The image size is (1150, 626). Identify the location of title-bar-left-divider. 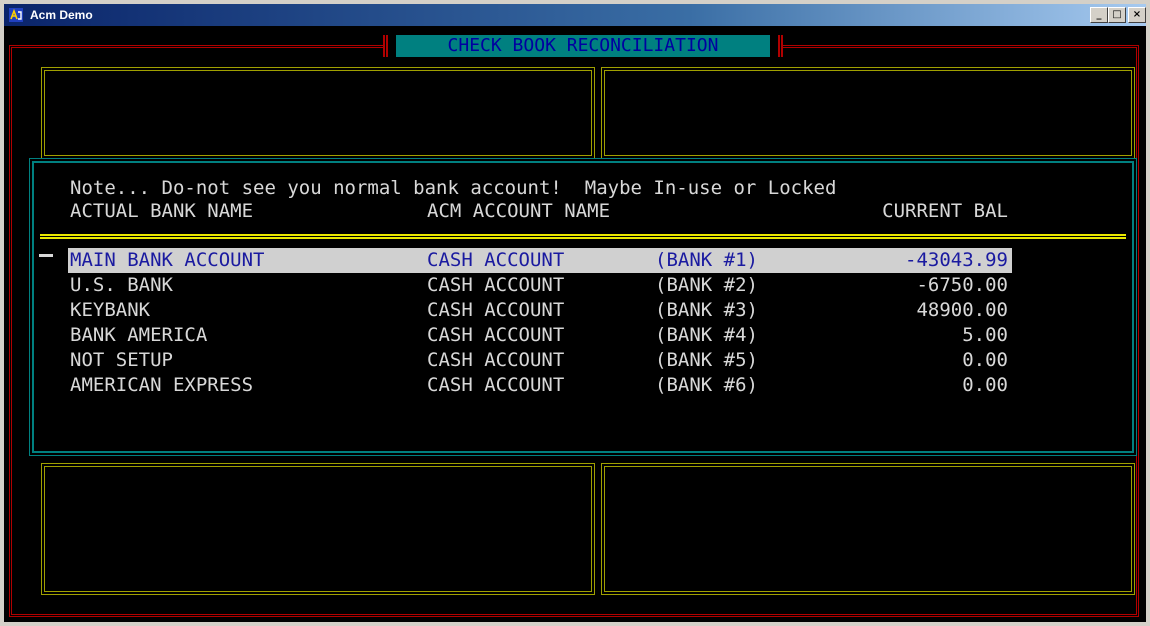
(385, 46).